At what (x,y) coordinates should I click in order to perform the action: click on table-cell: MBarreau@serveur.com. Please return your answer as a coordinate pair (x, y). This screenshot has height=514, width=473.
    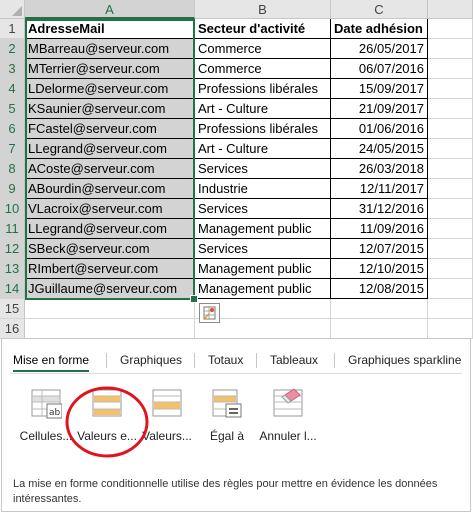
    Looking at the image, I should click on (110, 49).